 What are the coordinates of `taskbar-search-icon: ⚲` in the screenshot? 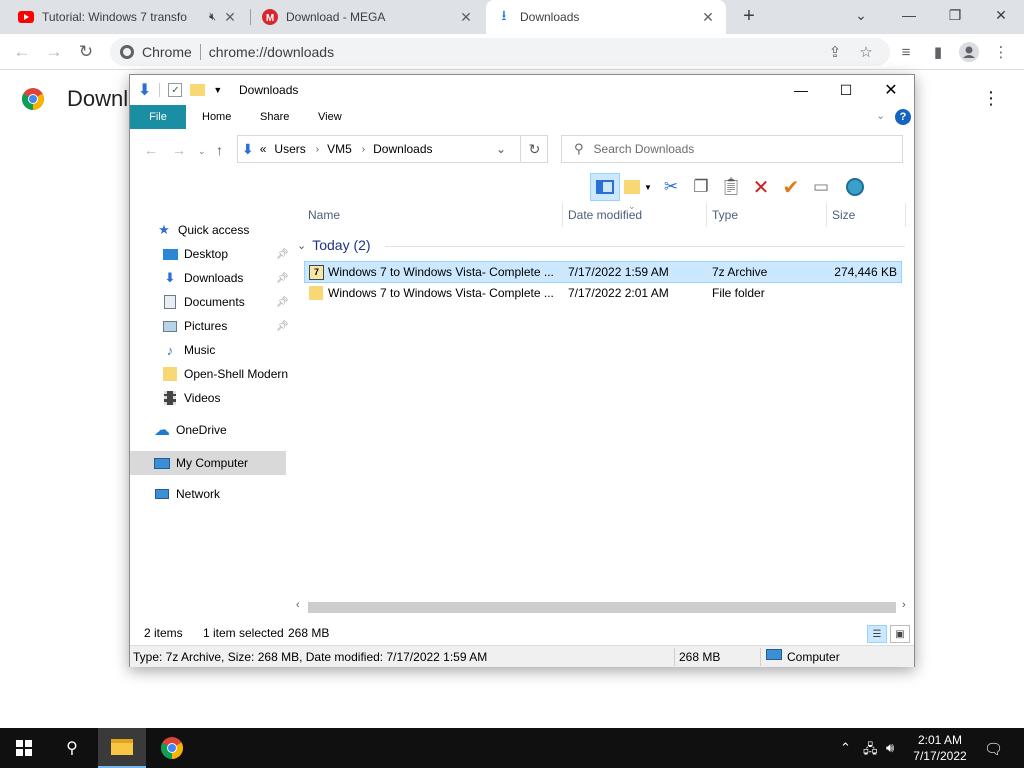 It's located at (72, 748).